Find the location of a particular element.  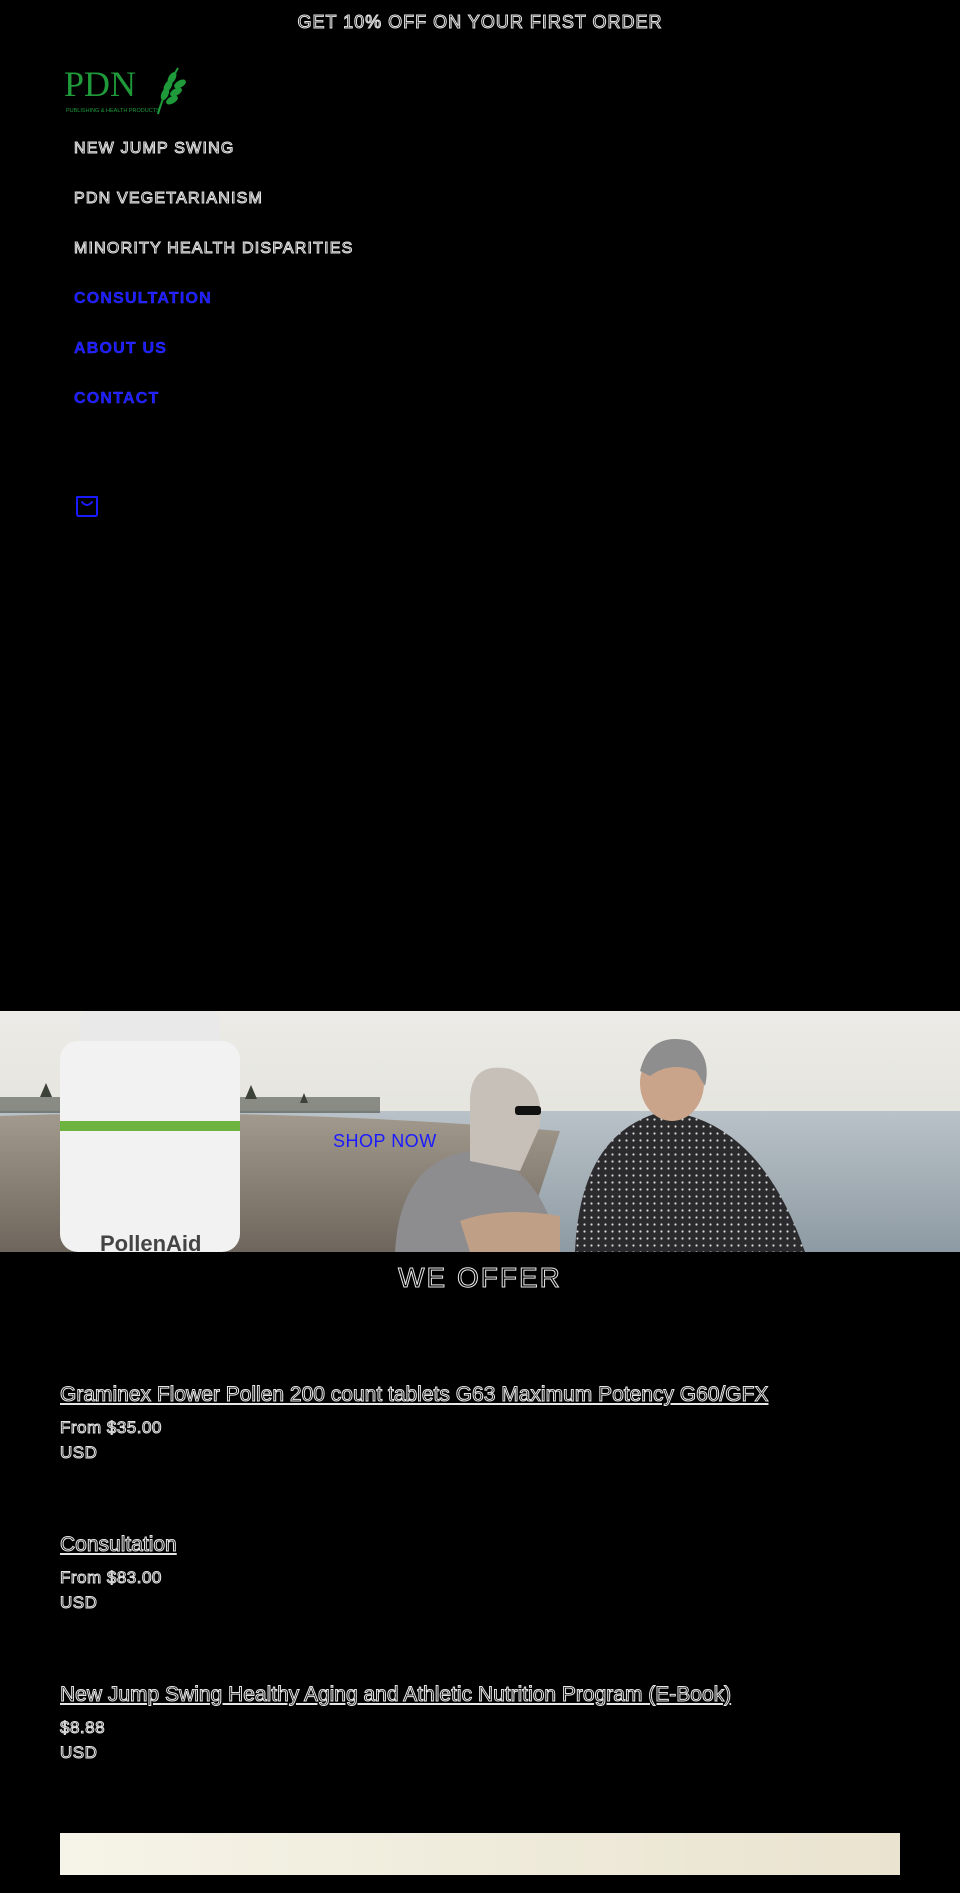

product-price: From $83.00 is located at coordinates (111, 1578).